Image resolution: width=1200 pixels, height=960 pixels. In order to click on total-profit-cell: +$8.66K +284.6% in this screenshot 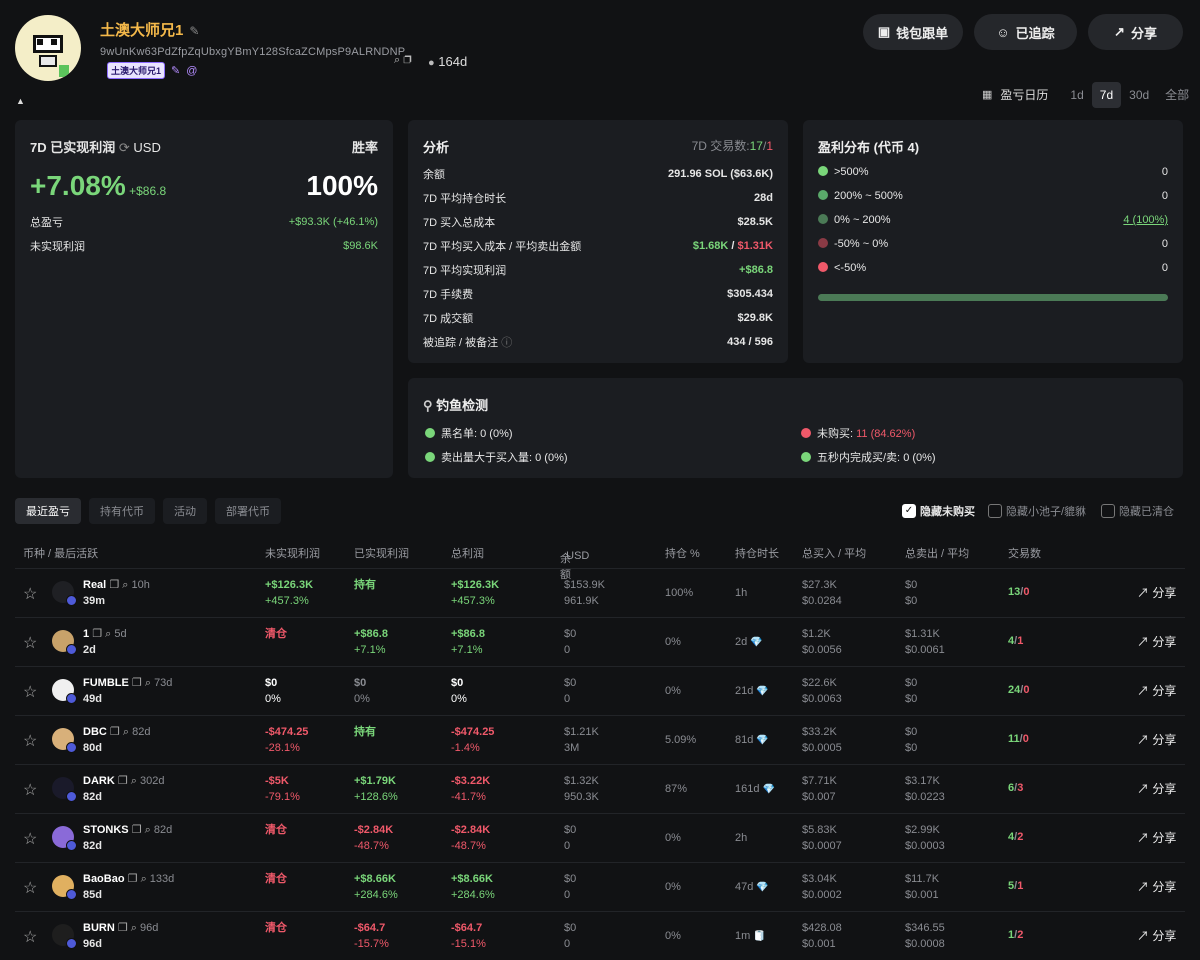, I will do `click(473, 887)`.